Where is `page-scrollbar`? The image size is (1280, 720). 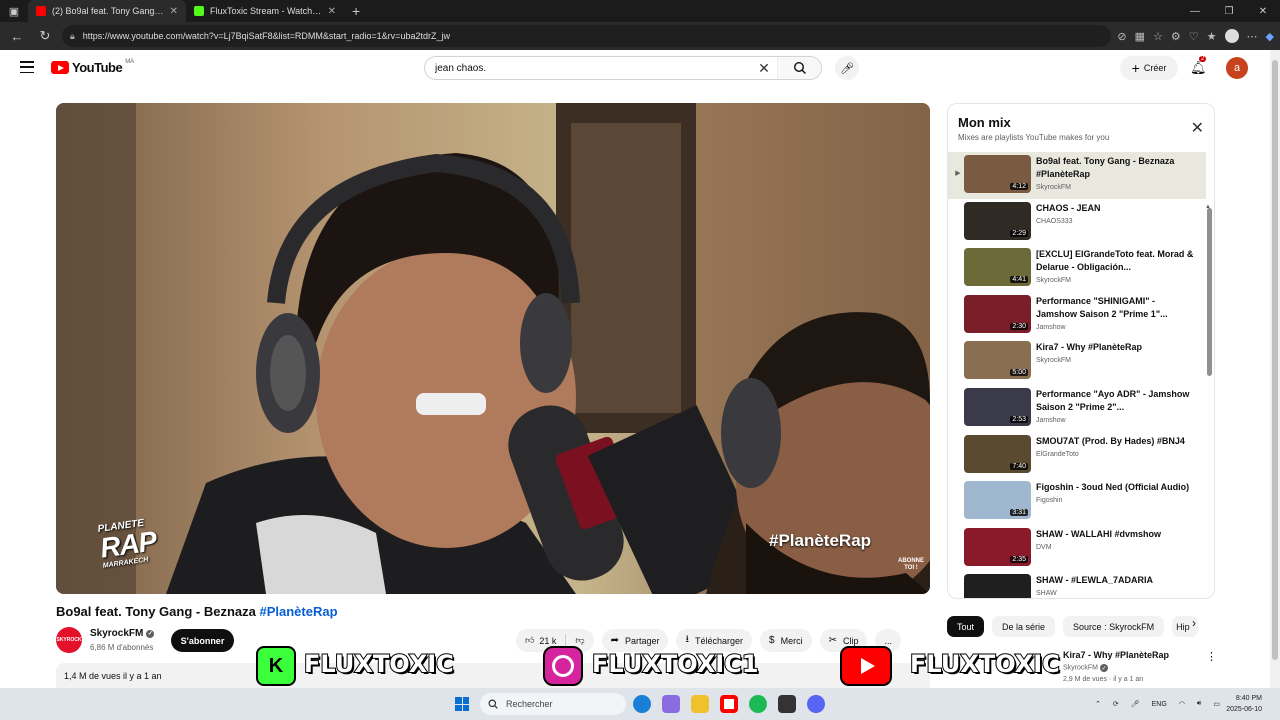
page-scrollbar is located at coordinates (1275, 369).